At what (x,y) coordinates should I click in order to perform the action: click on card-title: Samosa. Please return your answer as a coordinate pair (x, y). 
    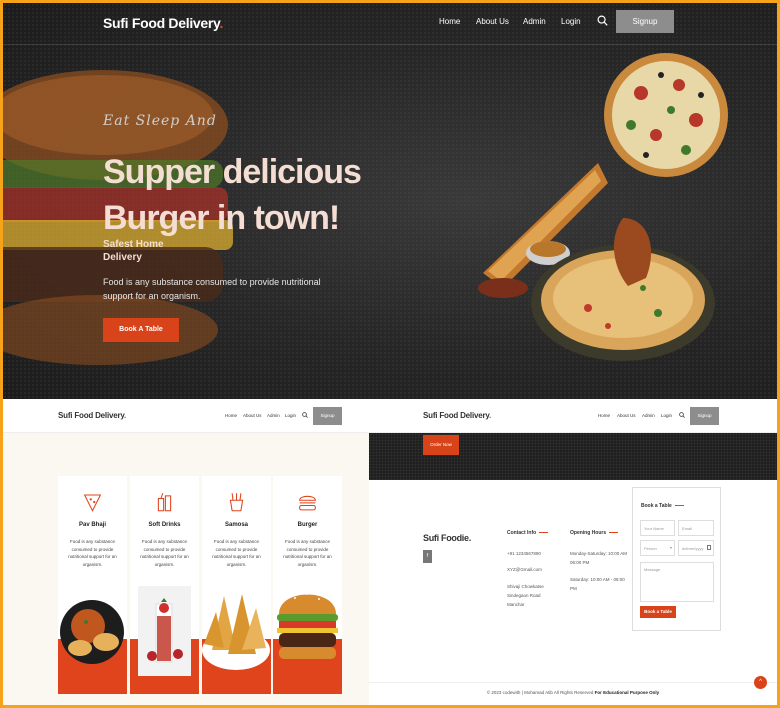
    Looking at the image, I should click on (236, 525).